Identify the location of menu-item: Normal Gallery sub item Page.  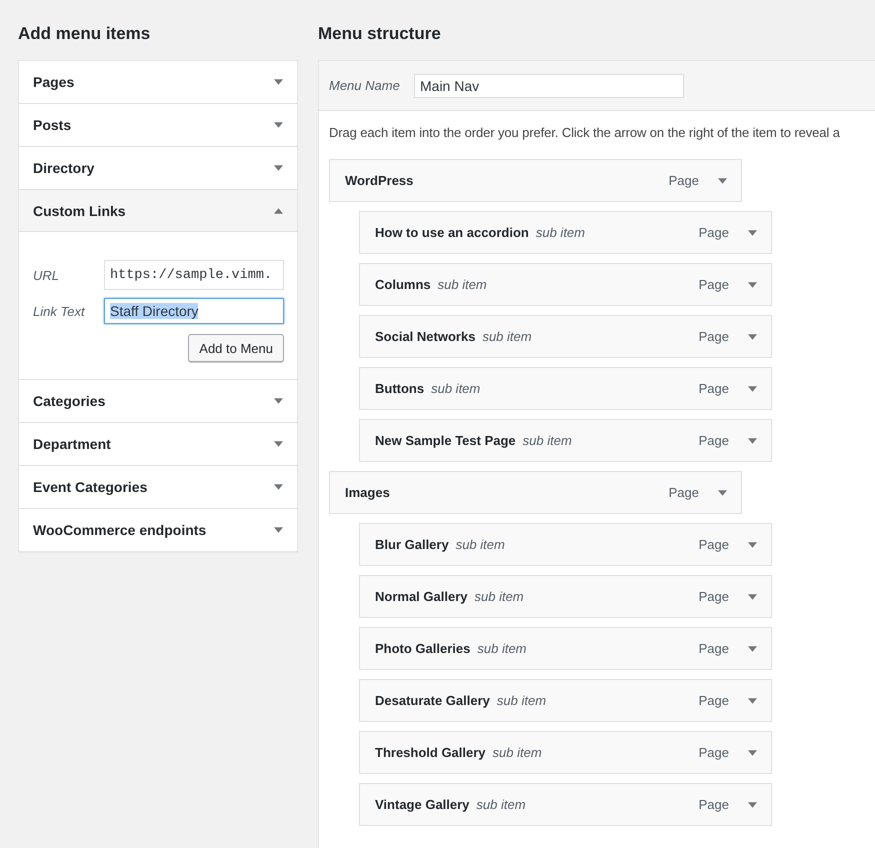
(565, 596).